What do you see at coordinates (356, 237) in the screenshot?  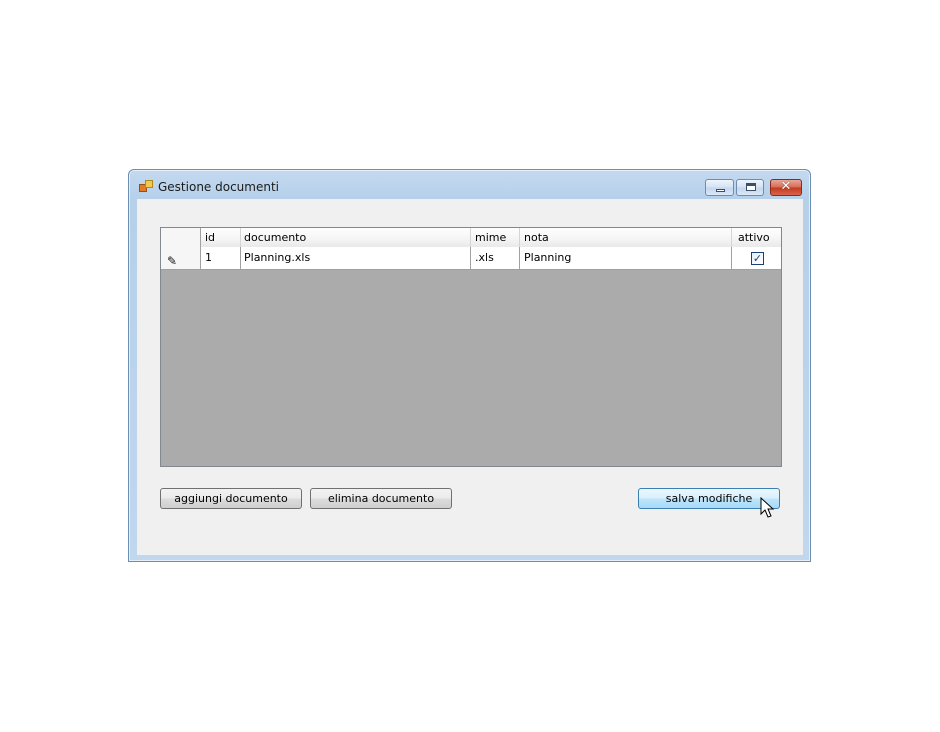 I see `column-header-documento: documento` at bounding box center [356, 237].